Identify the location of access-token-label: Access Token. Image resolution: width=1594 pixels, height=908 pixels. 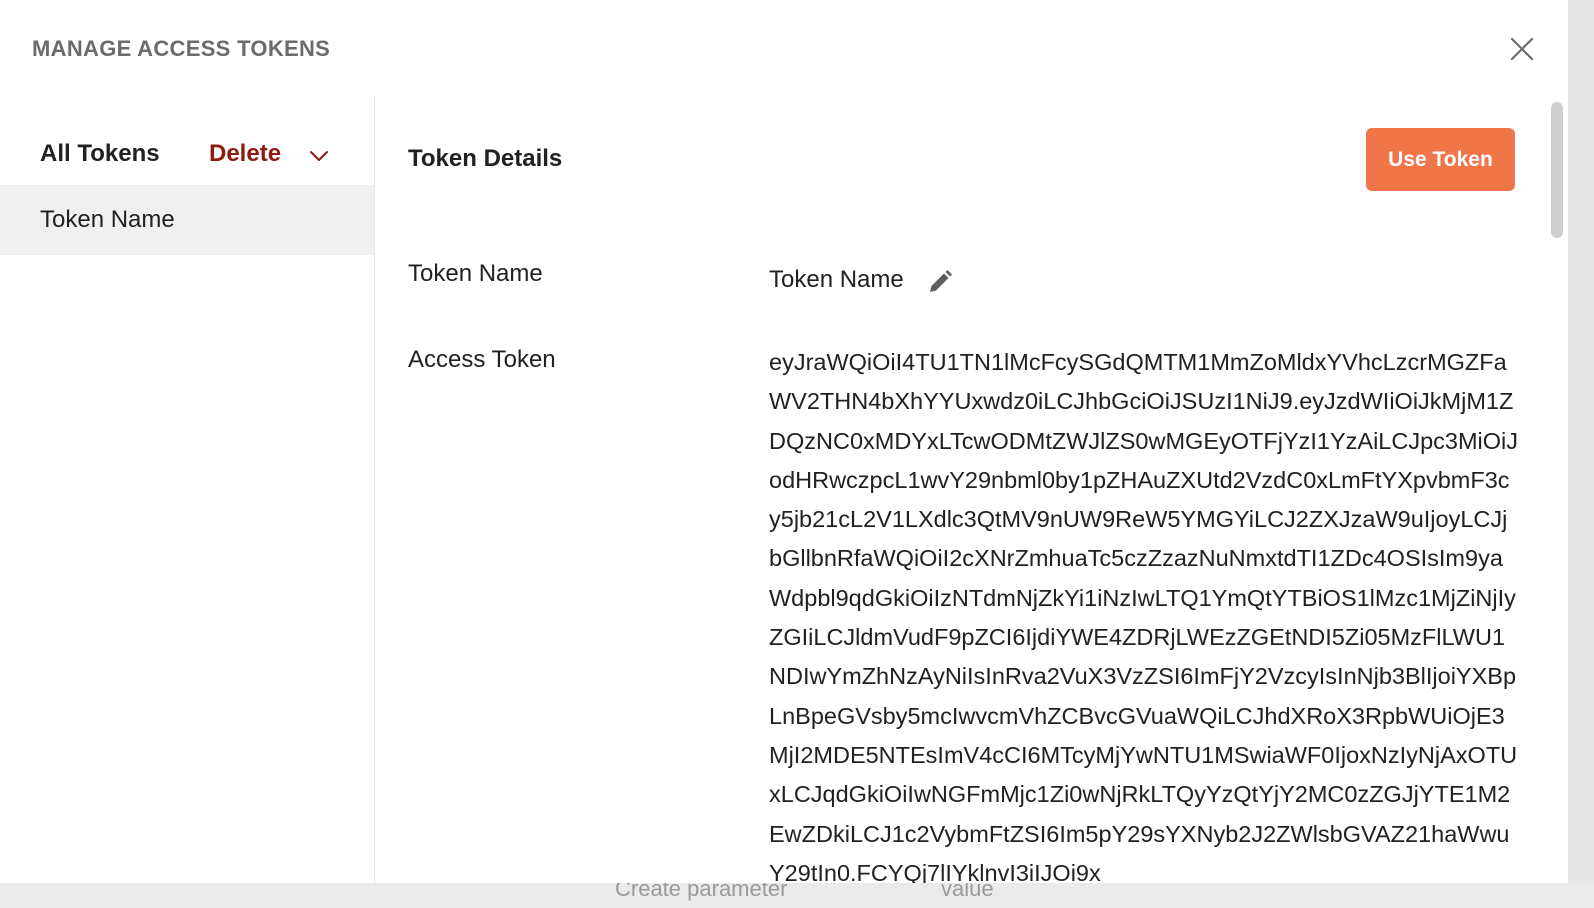
(482, 359).